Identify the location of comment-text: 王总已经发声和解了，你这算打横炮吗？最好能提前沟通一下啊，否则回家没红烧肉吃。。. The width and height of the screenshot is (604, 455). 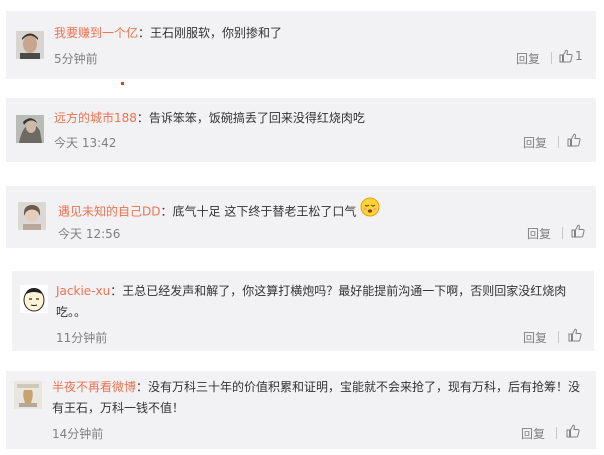
(311, 301).